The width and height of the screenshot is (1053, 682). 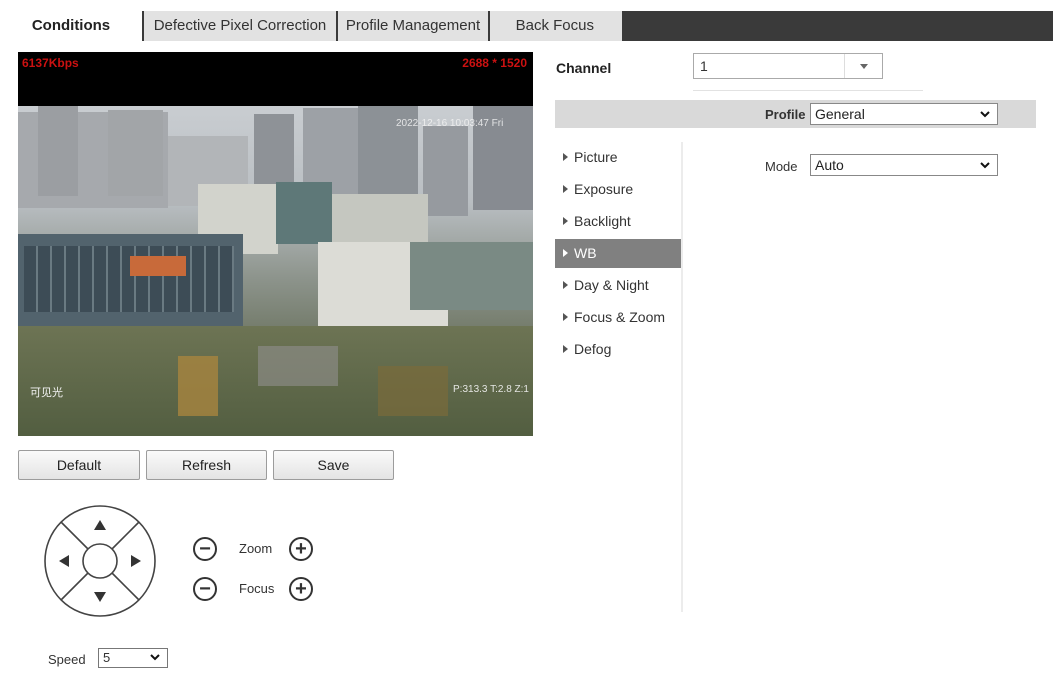 I want to click on focus-label: Focus, so click(x=257, y=588).